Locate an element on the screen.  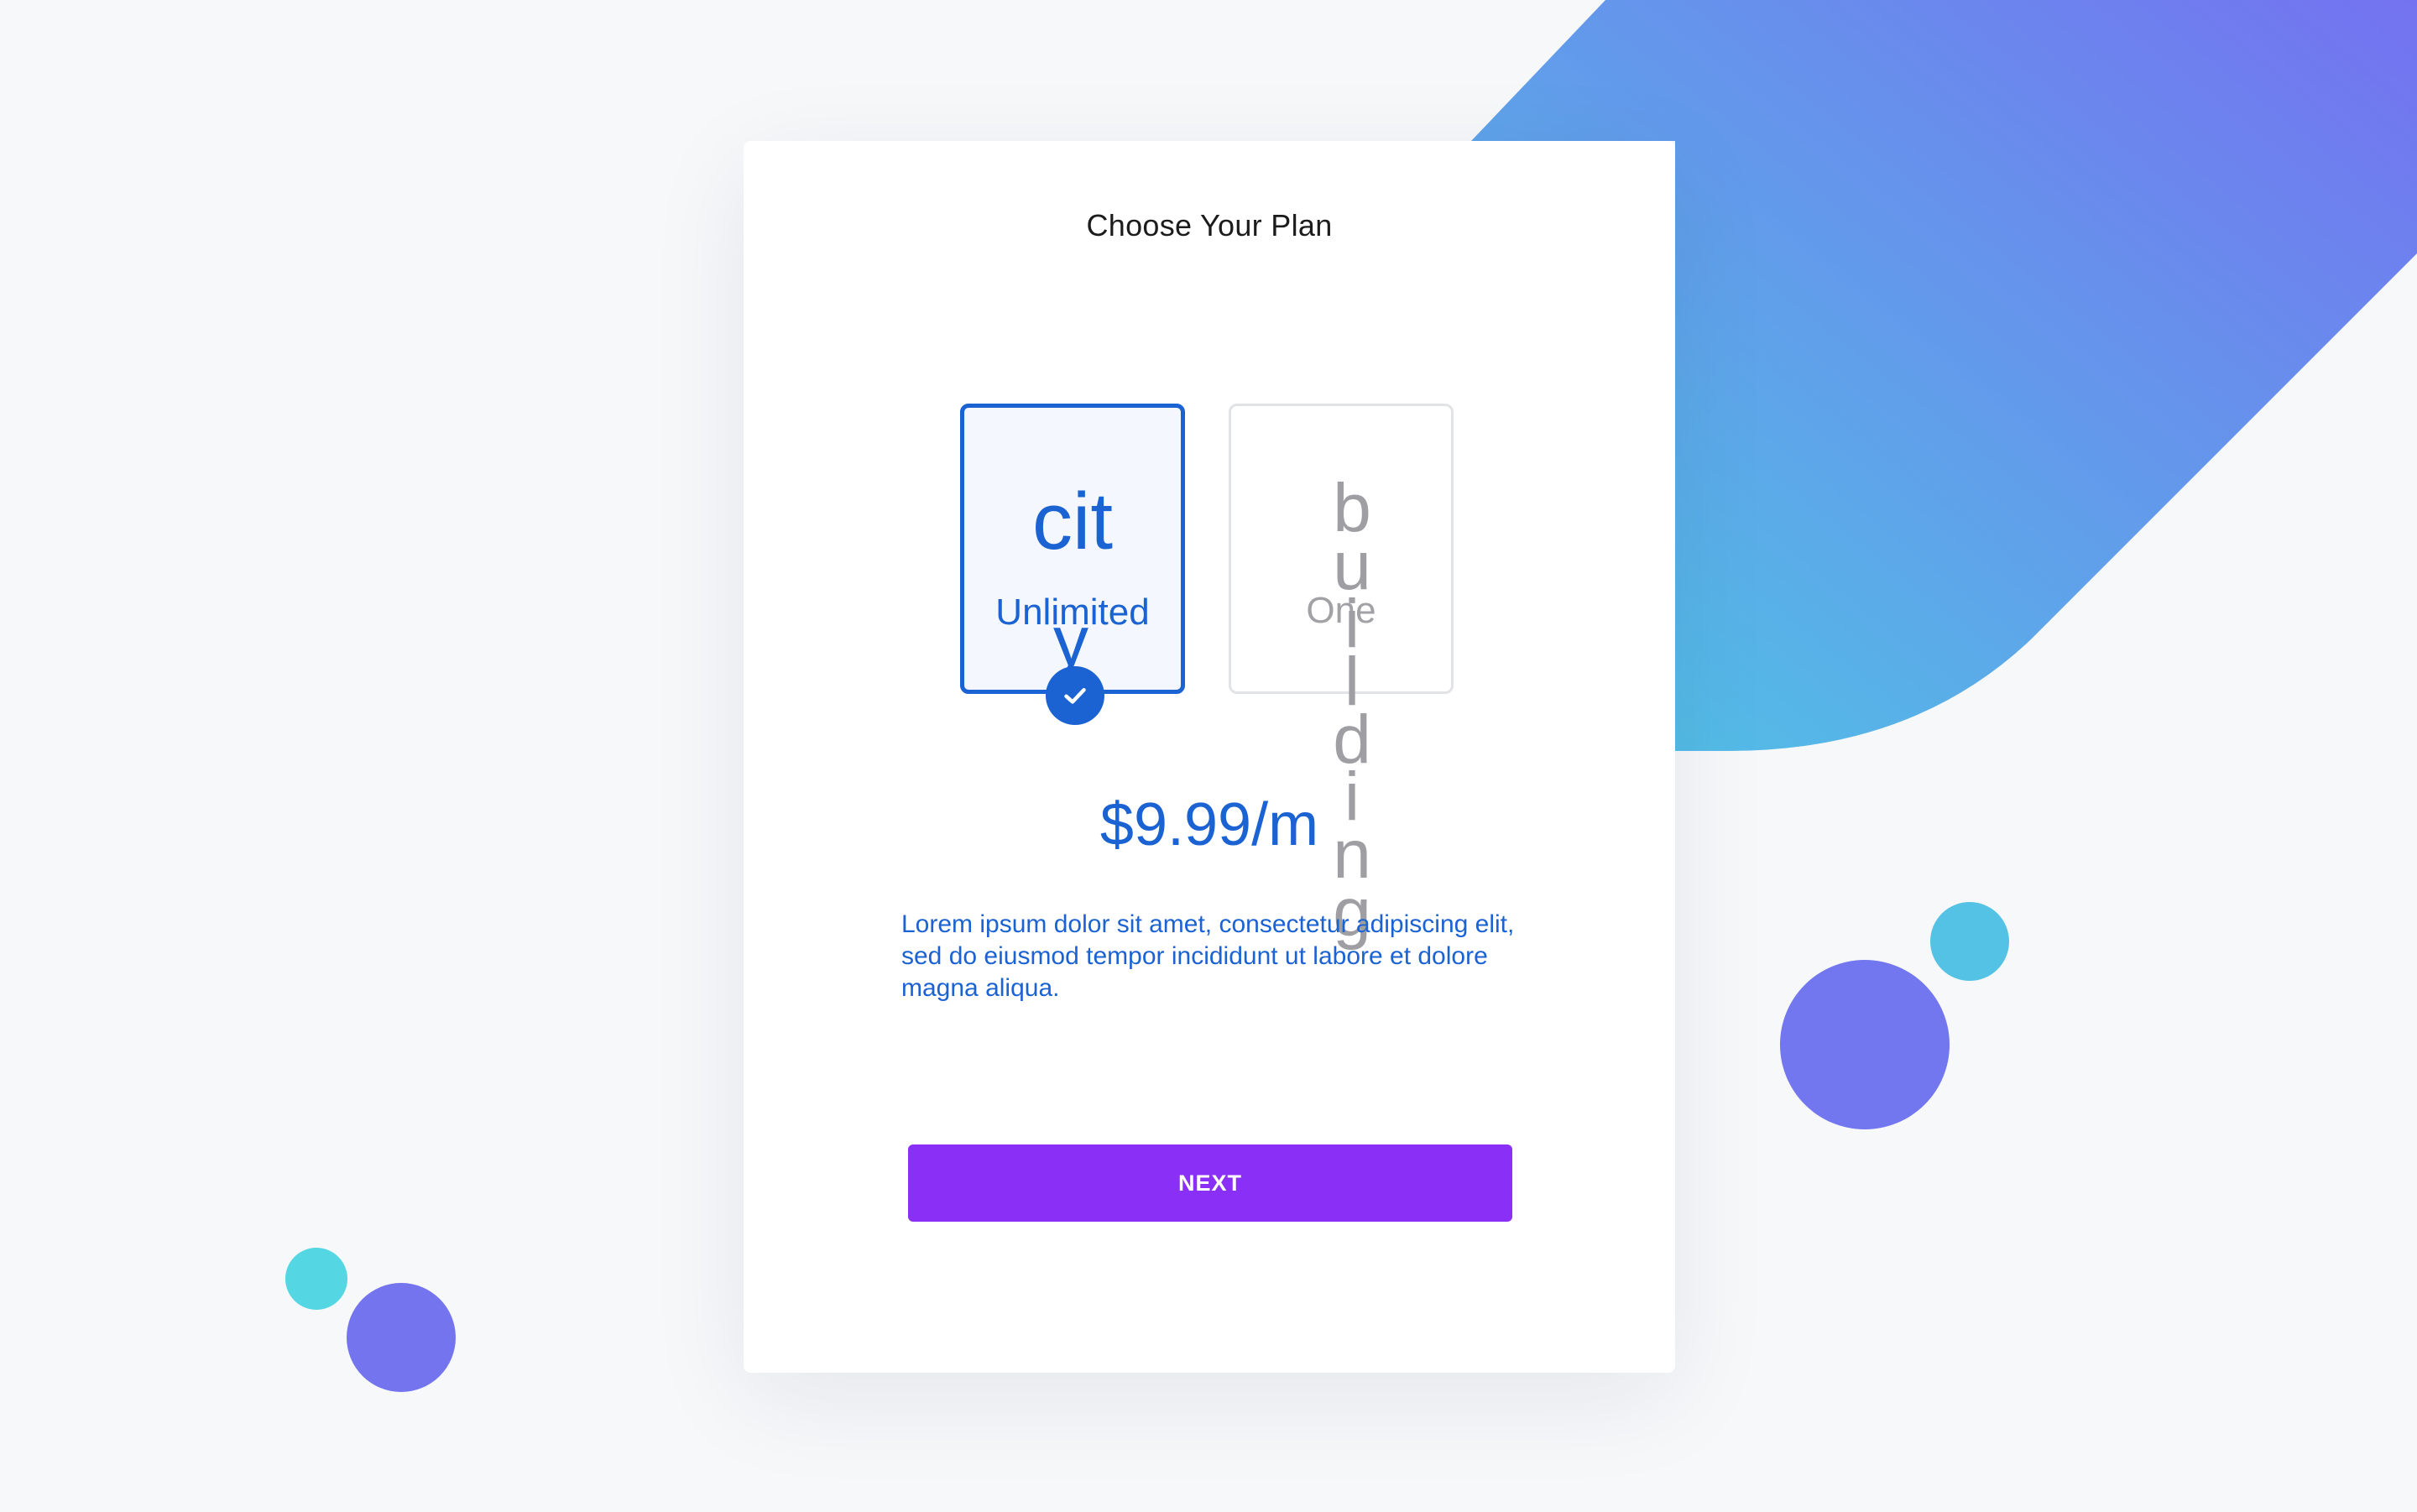
plan-price: $9.99/m is located at coordinates (1209, 825).